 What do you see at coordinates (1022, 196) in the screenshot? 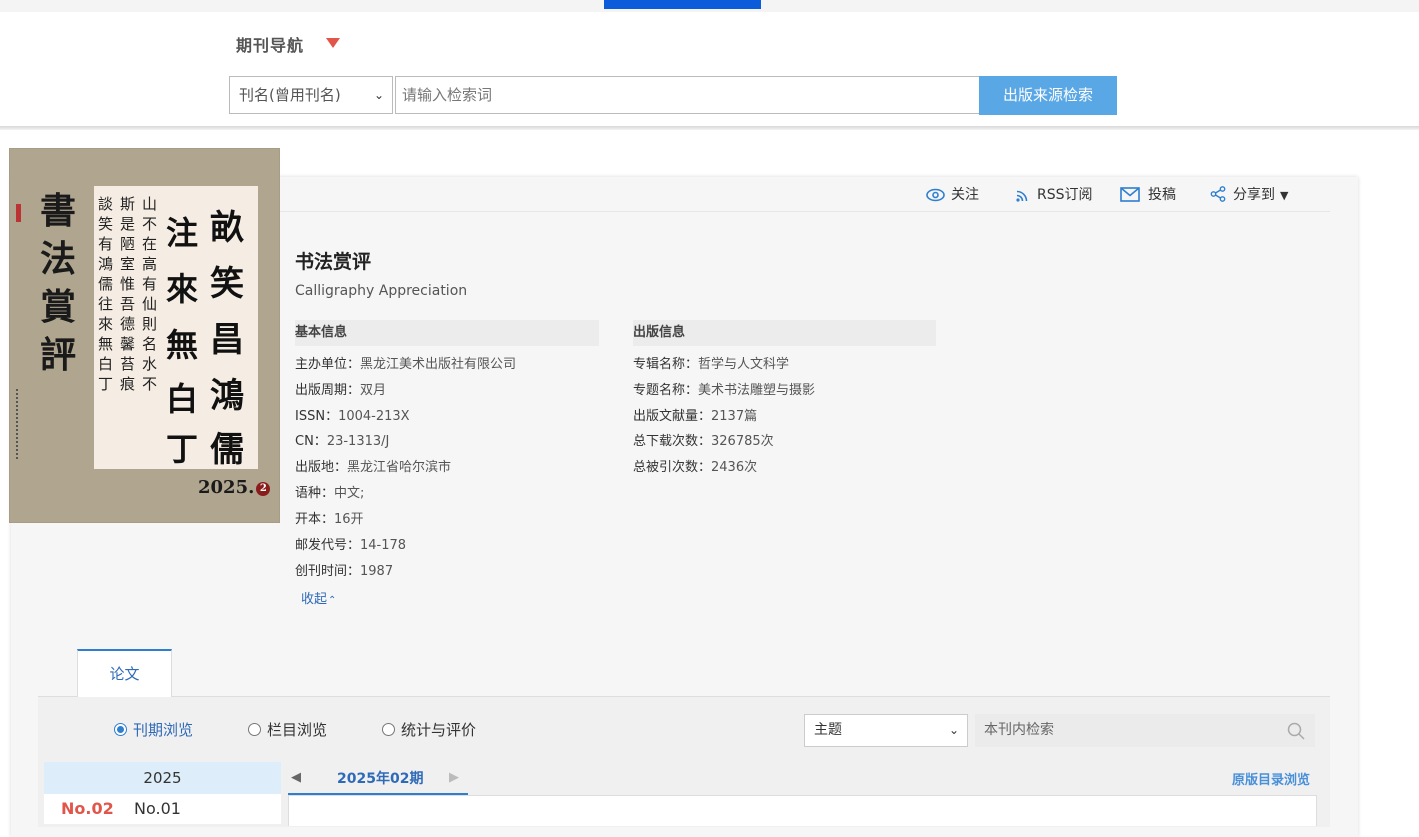
I see `rss-icon` at bounding box center [1022, 196].